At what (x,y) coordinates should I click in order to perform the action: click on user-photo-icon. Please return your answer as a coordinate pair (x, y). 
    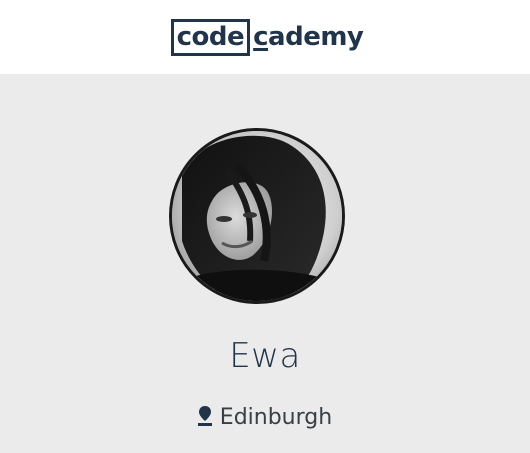
    Looking at the image, I should click on (257, 216).